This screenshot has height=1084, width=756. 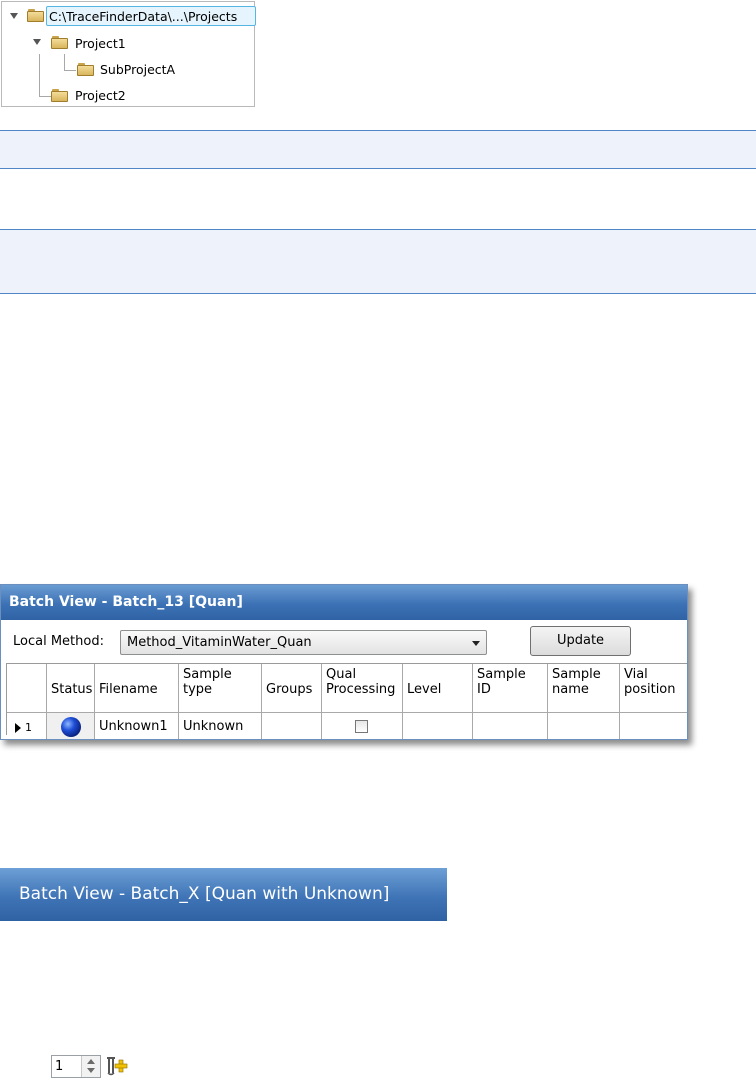 I want to click on batch-view-header-strip: Batch View - Batch_X [Quan with Unknown], so click(x=223, y=894).